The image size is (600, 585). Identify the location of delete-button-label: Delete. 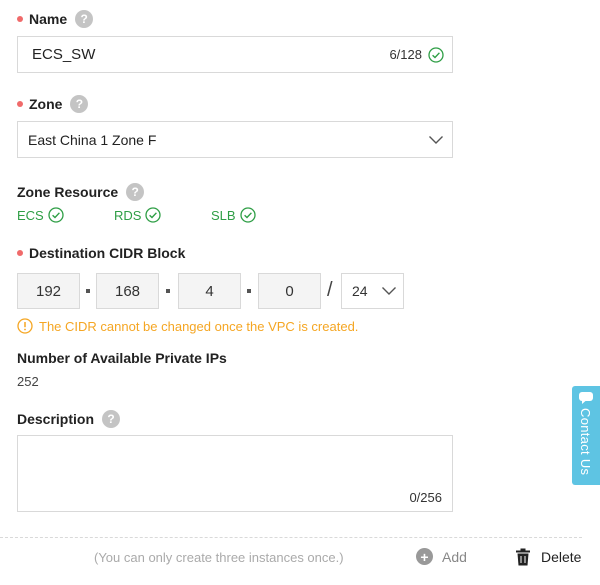
(561, 557).